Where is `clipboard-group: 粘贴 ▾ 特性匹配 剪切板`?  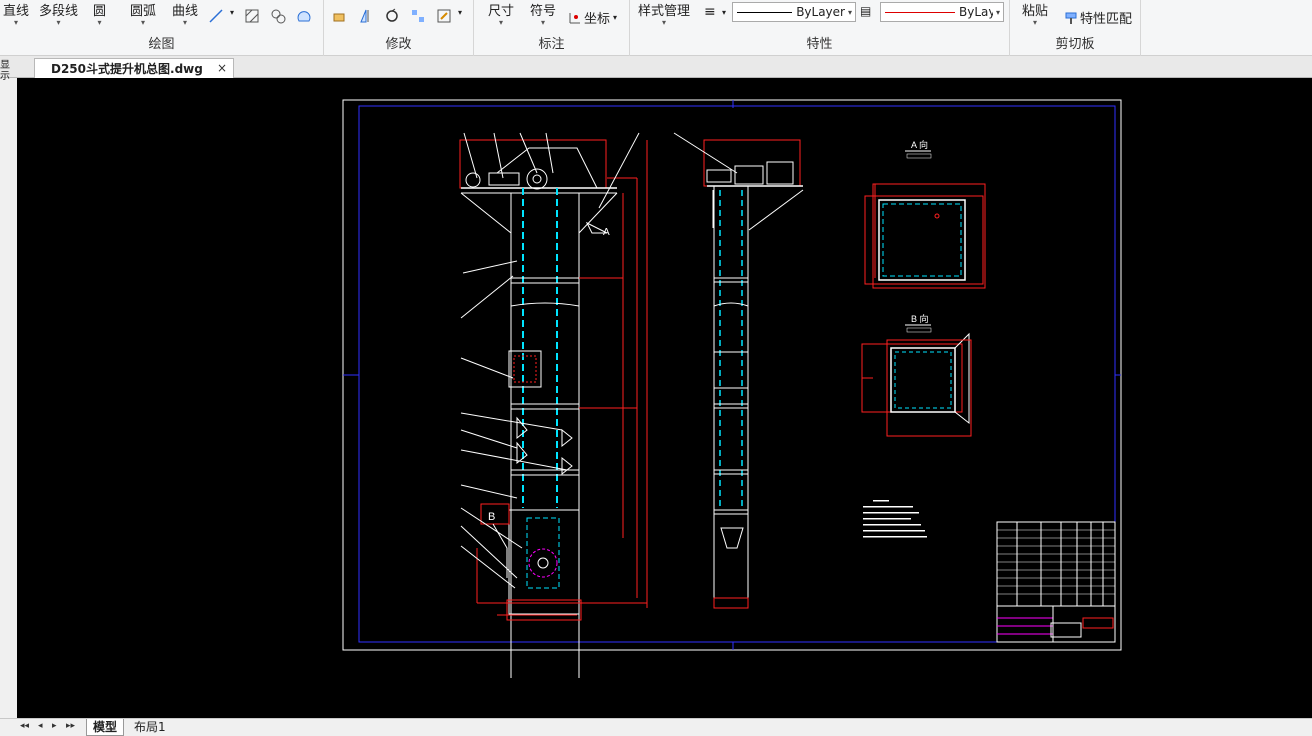 clipboard-group: 粘贴 ▾ 特性匹配 剪切板 is located at coordinates (1075, 28).